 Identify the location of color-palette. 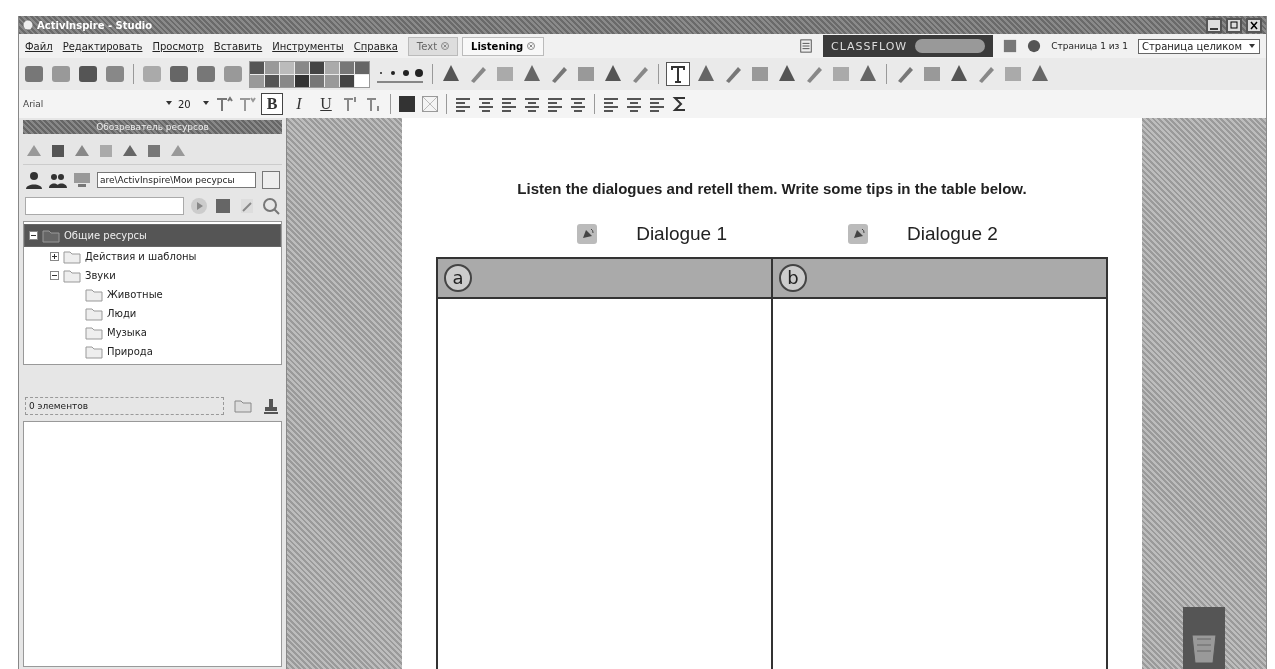
(309, 74).